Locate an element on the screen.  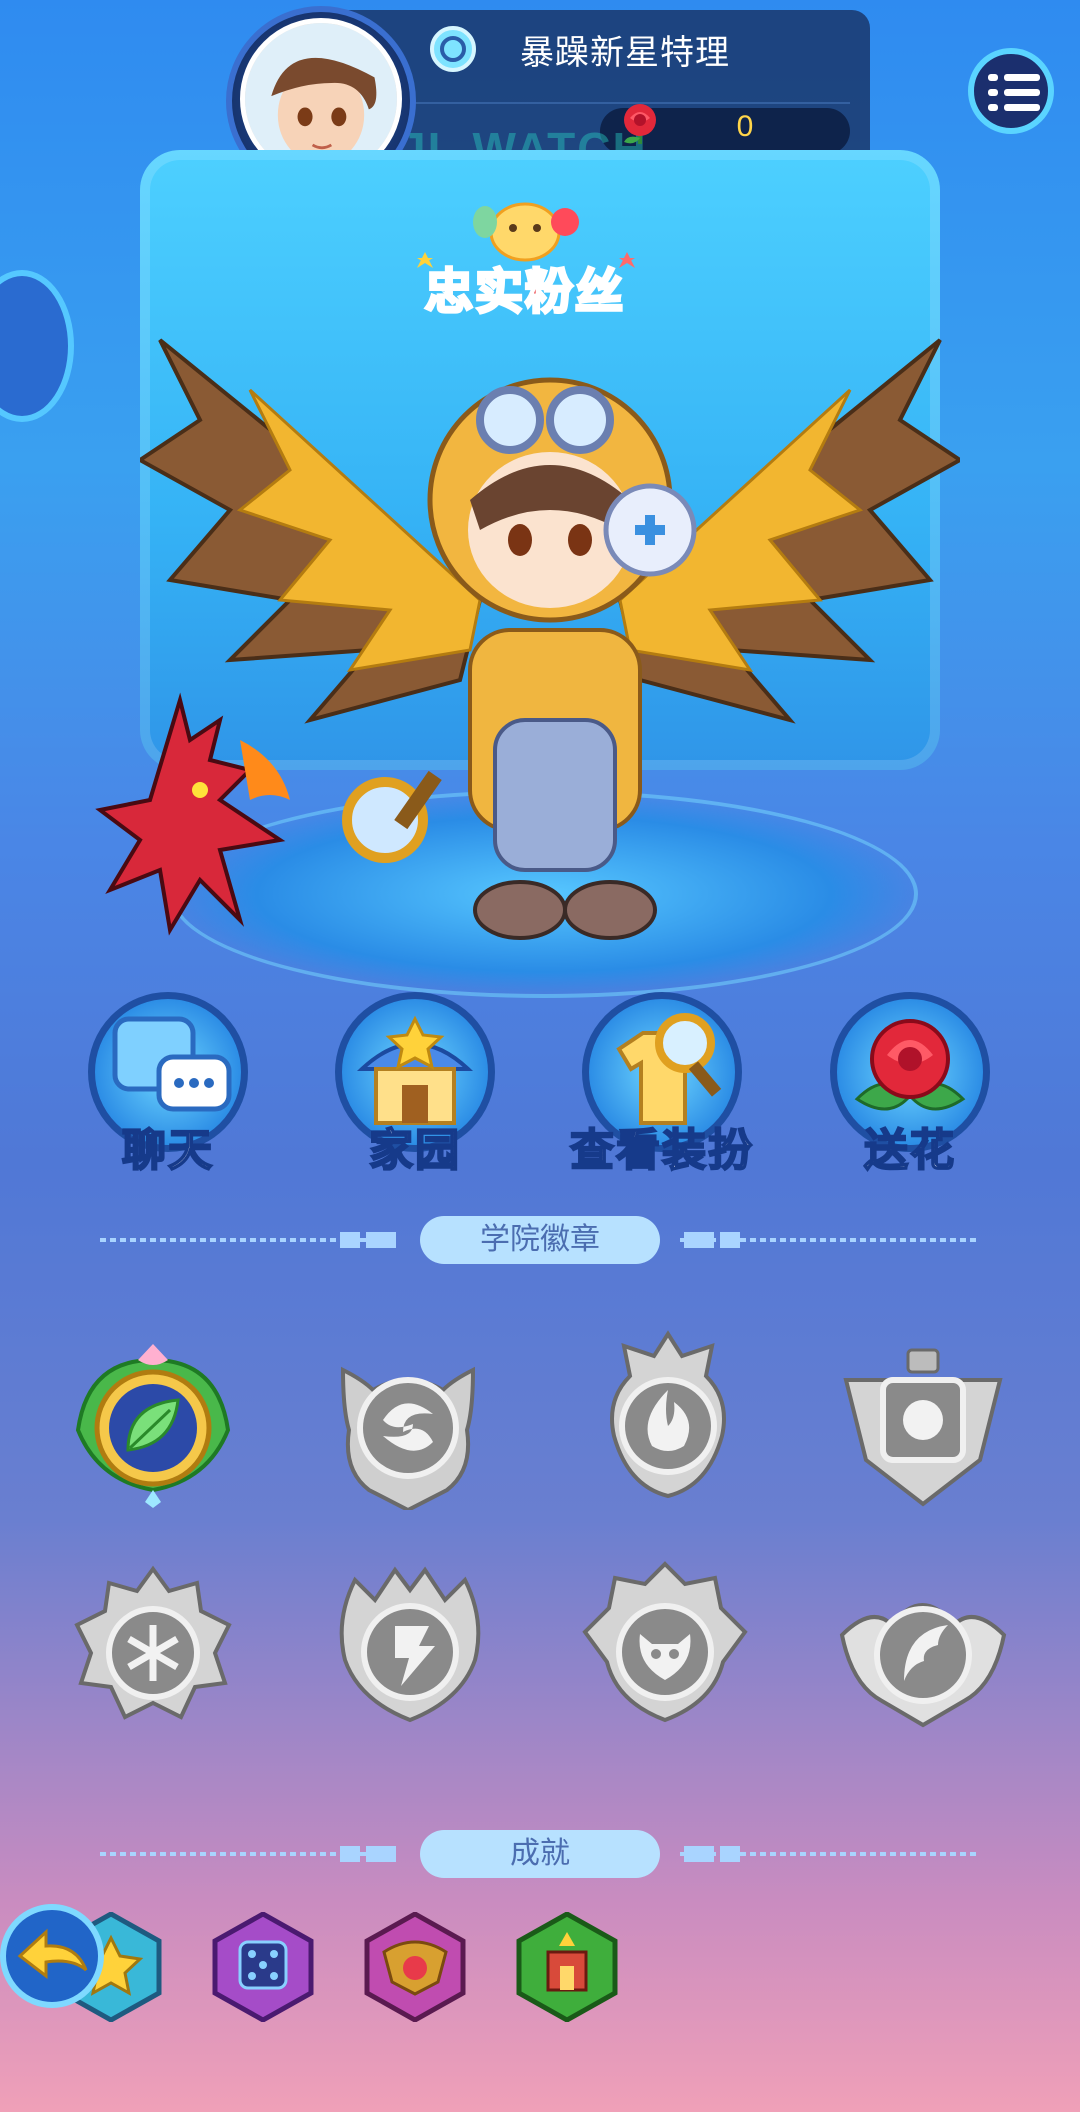
left-wing is located at coordinates (311, 531).